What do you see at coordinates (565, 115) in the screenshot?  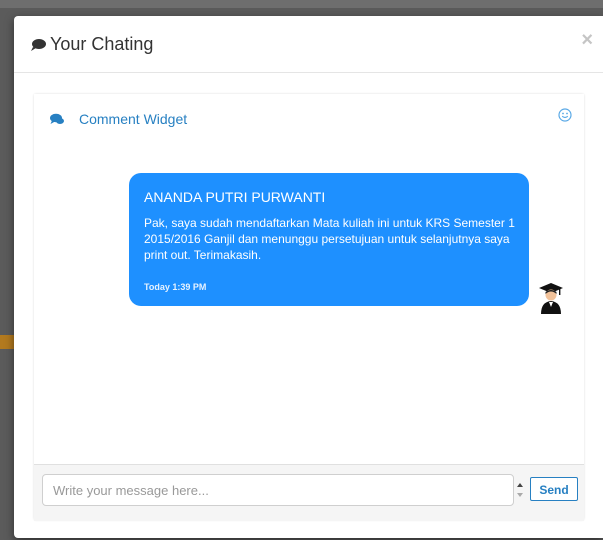 I see `smile-icon` at bounding box center [565, 115].